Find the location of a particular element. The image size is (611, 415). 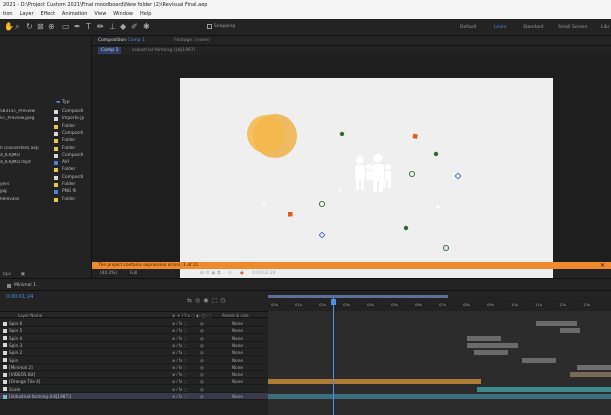

menu-item: Window is located at coordinates (123, 14).